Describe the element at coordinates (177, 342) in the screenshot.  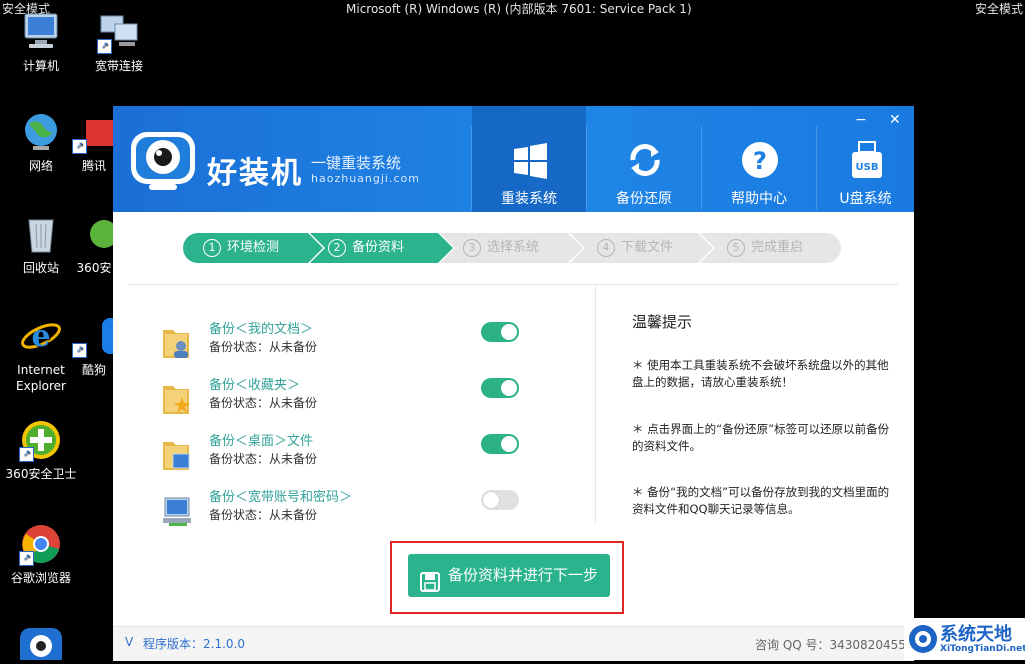
I see `user-folder-icon` at that location.